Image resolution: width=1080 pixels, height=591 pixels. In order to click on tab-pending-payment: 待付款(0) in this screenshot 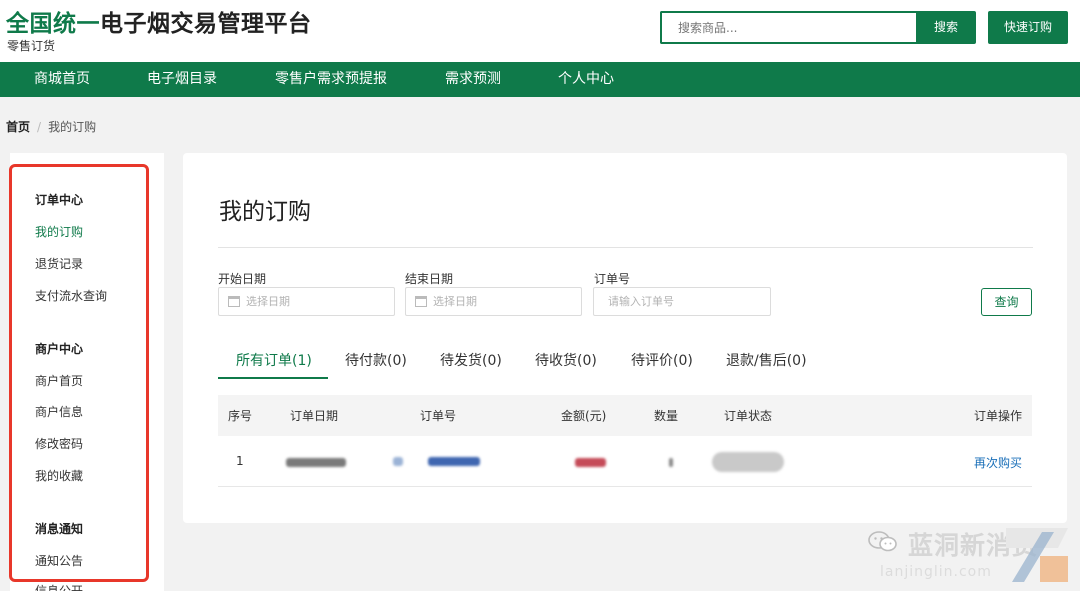, I will do `click(376, 360)`.